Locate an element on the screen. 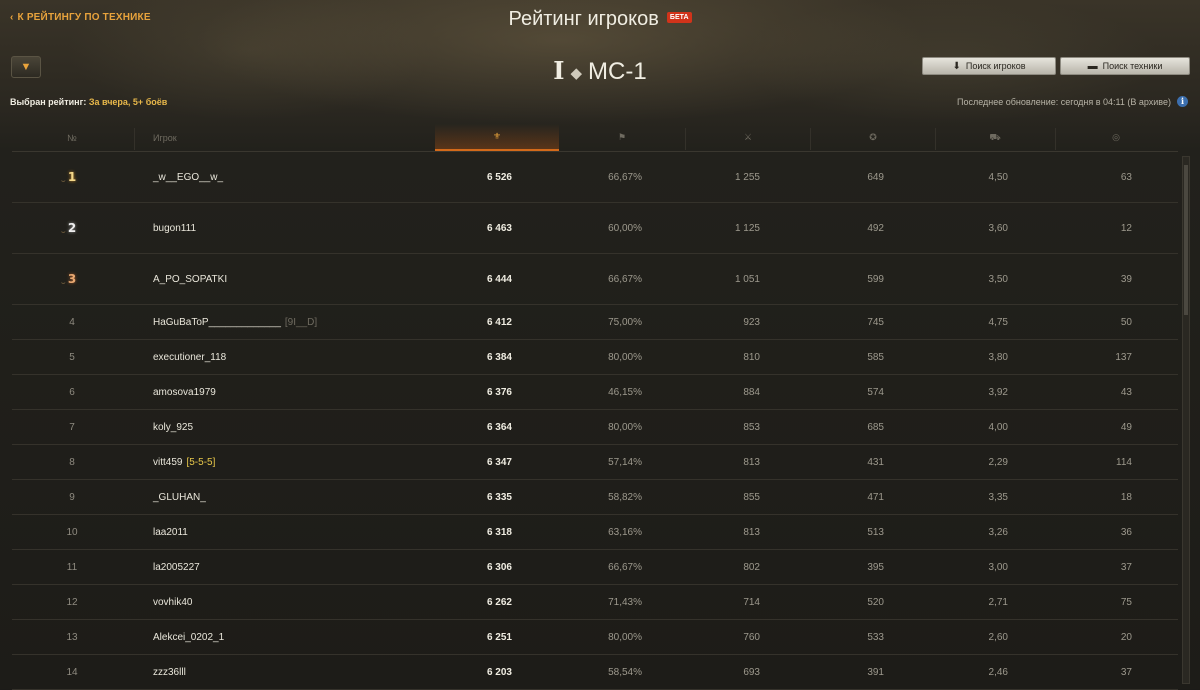 The image size is (1200, 690). battles-value: 1 051 is located at coordinates (747, 279).